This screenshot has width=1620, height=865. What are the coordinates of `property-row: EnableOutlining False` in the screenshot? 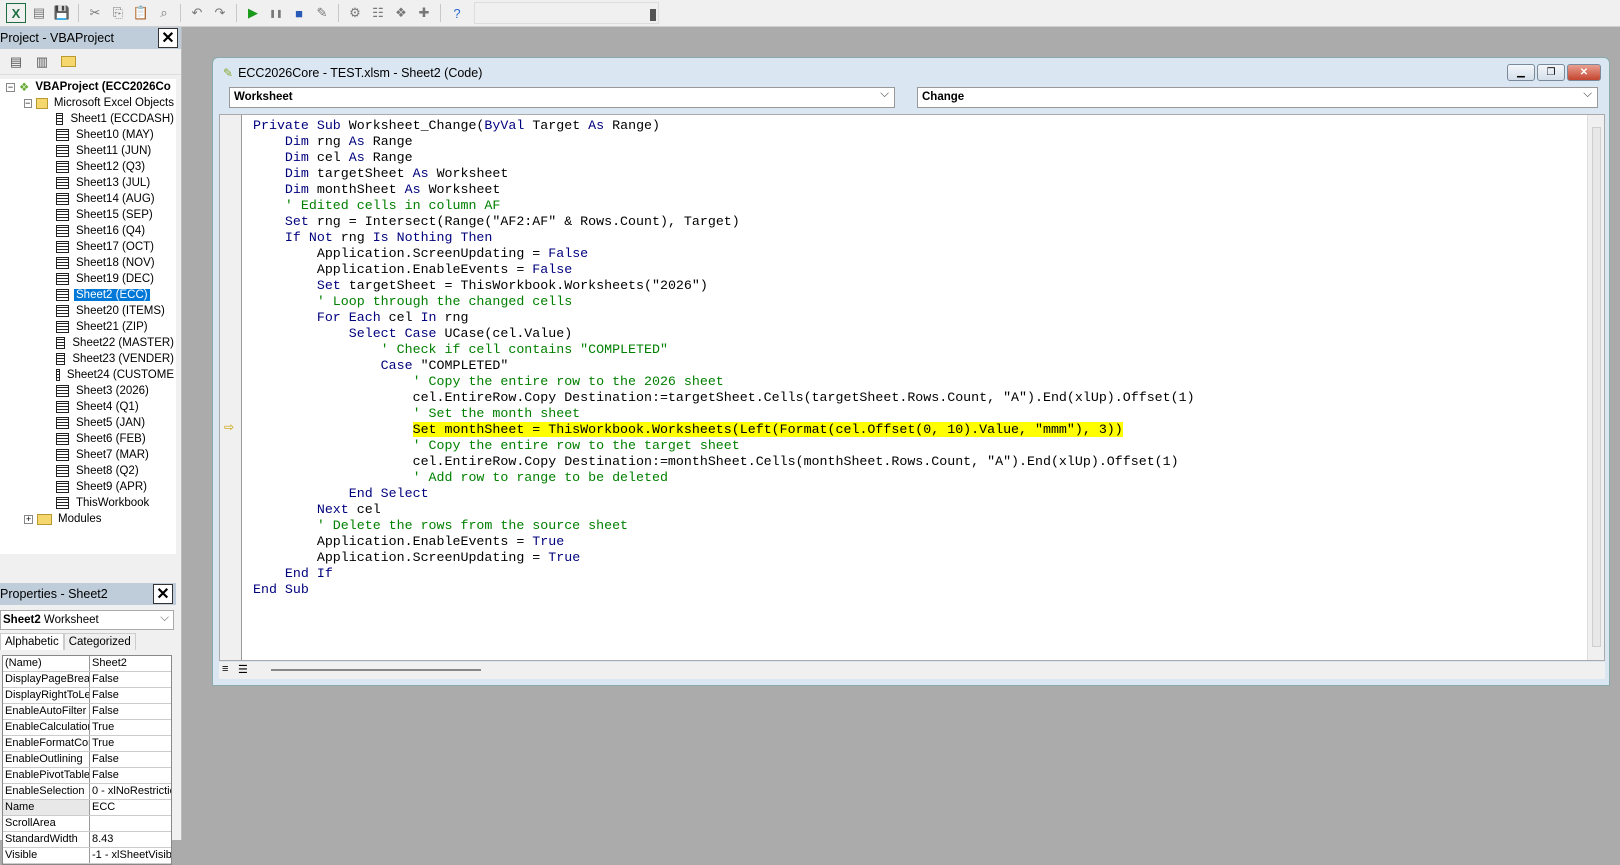 It's located at (87, 760).